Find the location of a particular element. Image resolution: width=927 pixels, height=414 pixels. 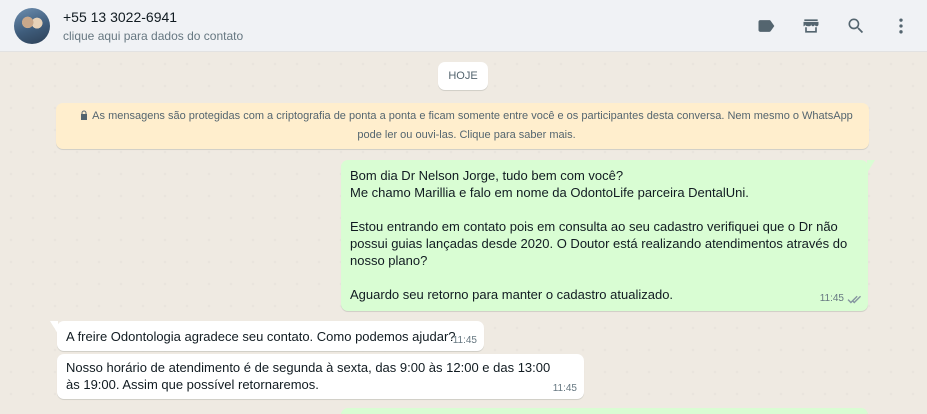

date-chip: HOJE is located at coordinates (463, 76).